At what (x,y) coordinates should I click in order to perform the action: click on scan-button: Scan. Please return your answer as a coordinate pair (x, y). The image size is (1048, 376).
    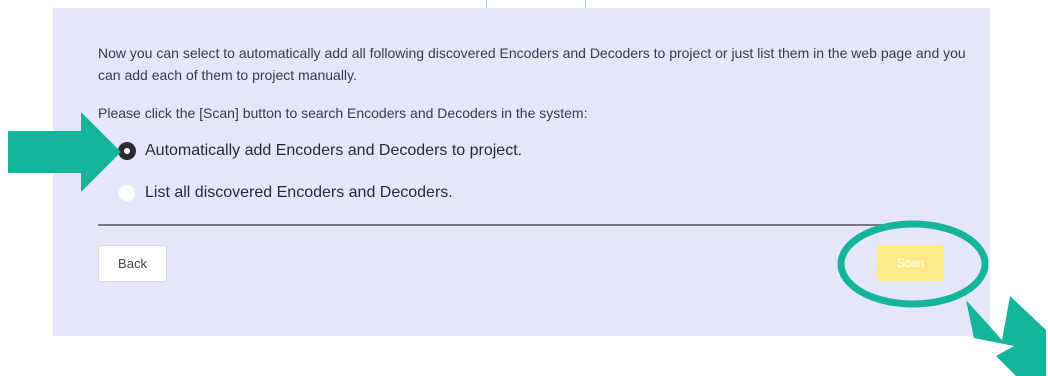
    Looking at the image, I should click on (910, 263).